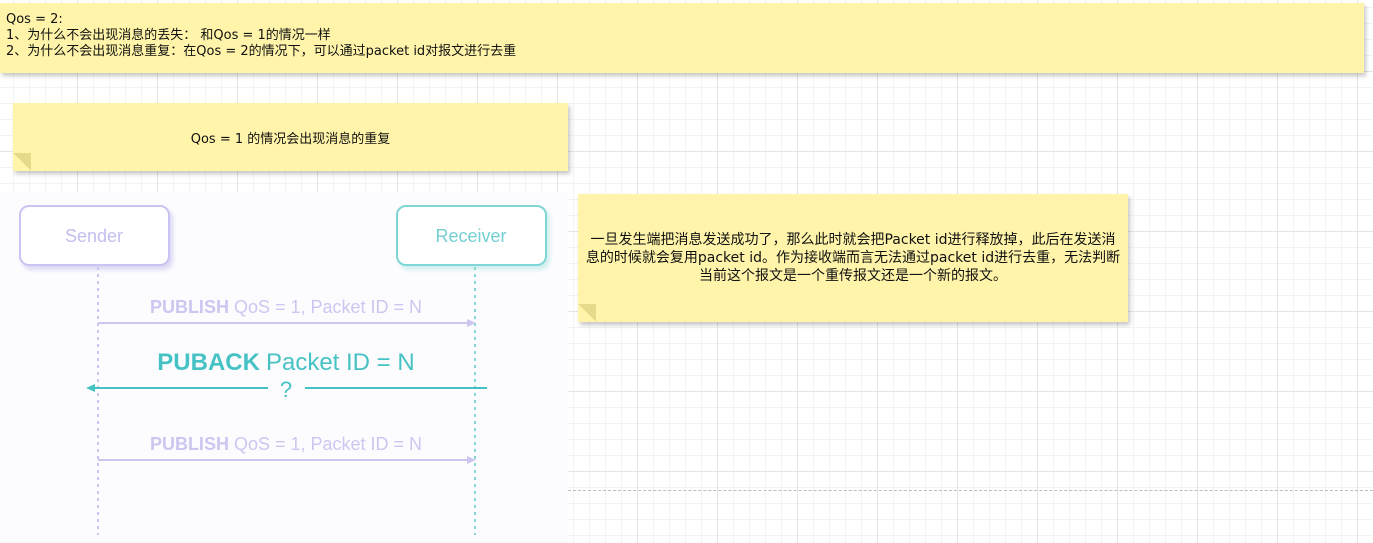  I want to click on guide-line-right, so click(970, 490).